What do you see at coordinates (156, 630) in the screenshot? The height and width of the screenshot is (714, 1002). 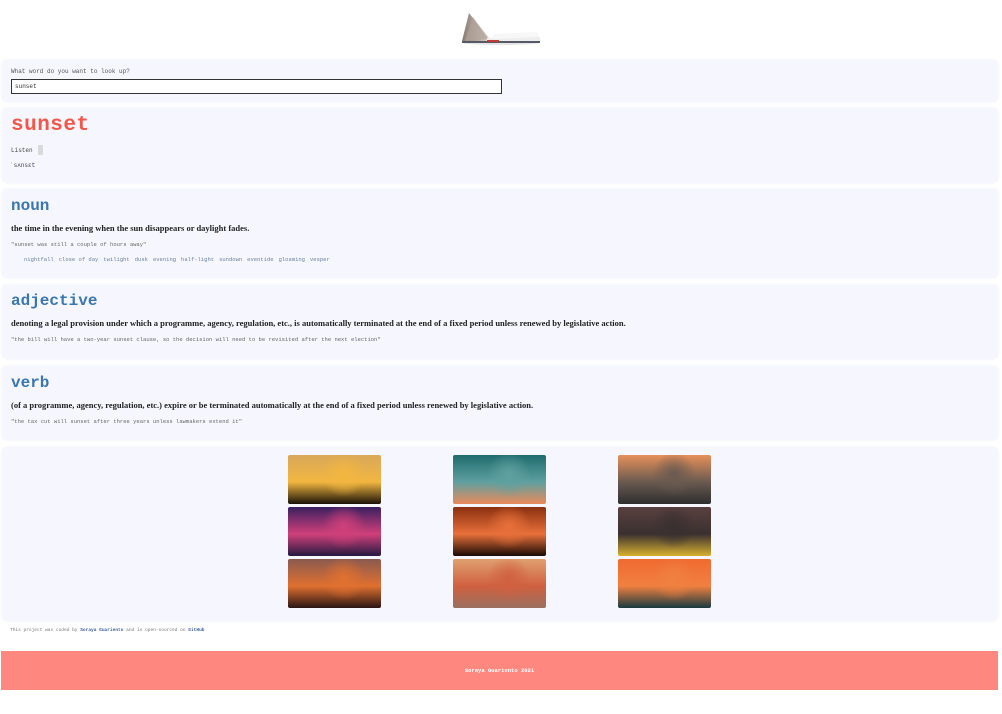 I see `credit-middle: and is open-sourced on` at bounding box center [156, 630].